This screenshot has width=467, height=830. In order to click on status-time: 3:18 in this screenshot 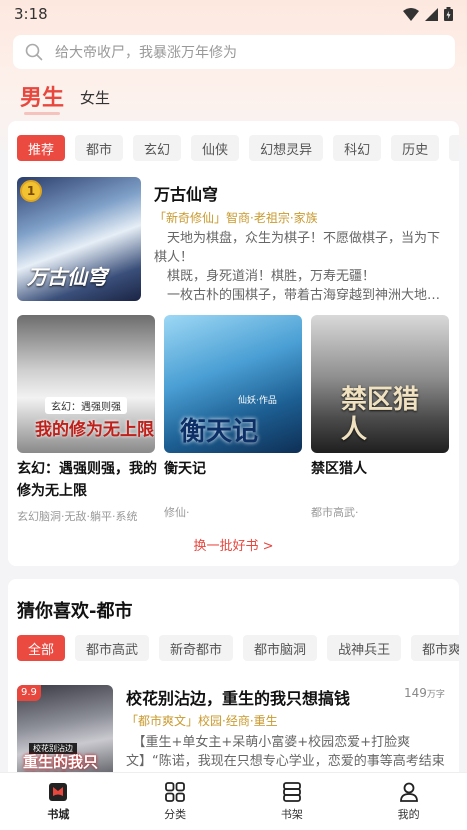, I will do `click(31, 14)`.